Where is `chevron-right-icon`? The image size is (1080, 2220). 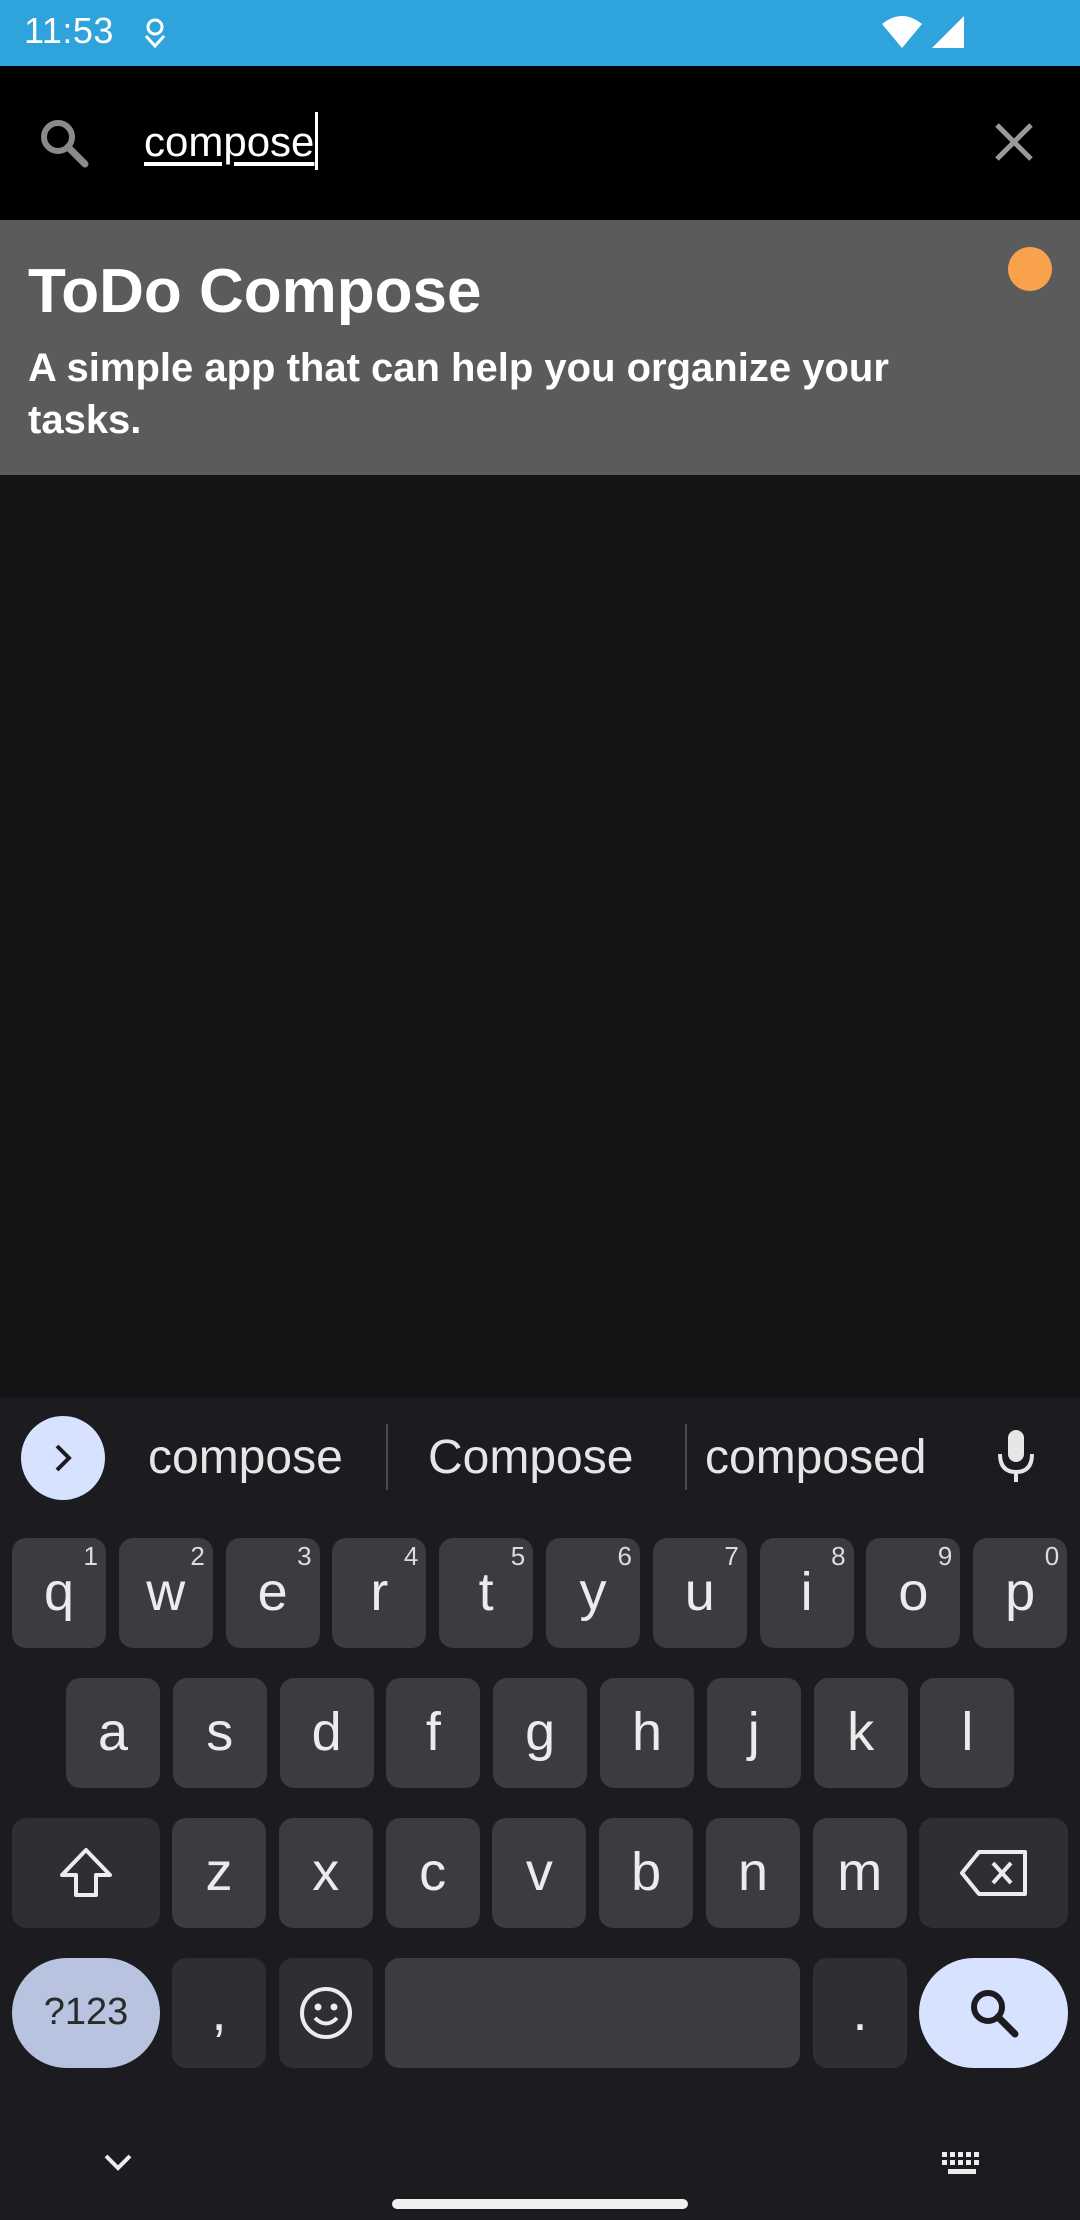 chevron-right-icon is located at coordinates (63, 1458).